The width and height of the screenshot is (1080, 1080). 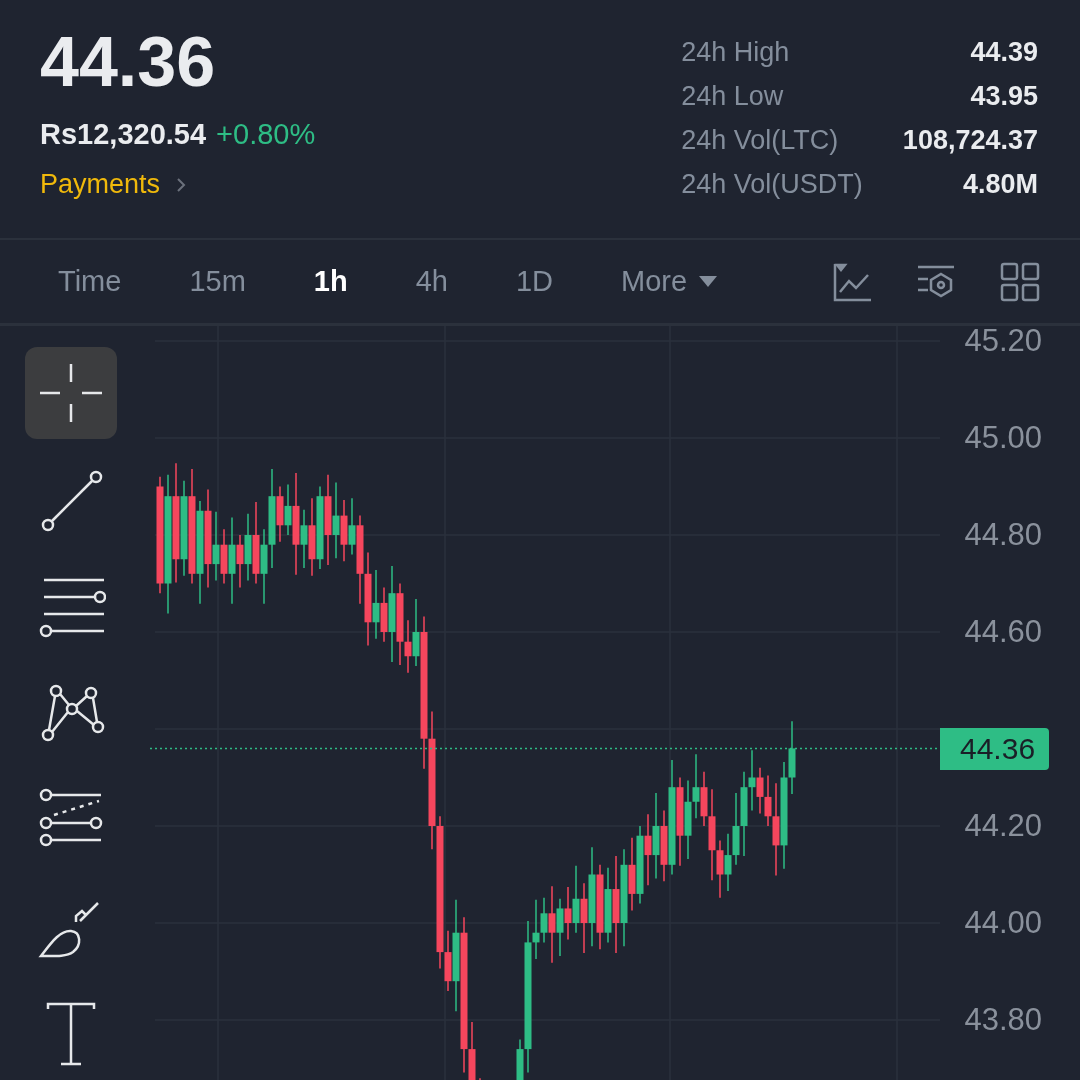 I want to click on grid-layout-icon, so click(x=1020, y=281).